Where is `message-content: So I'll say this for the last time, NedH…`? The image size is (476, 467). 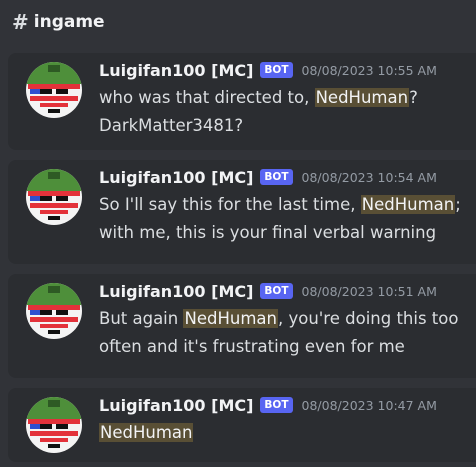 message-content: So I'll say this for the last time, NedH… is located at coordinates (284, 219).